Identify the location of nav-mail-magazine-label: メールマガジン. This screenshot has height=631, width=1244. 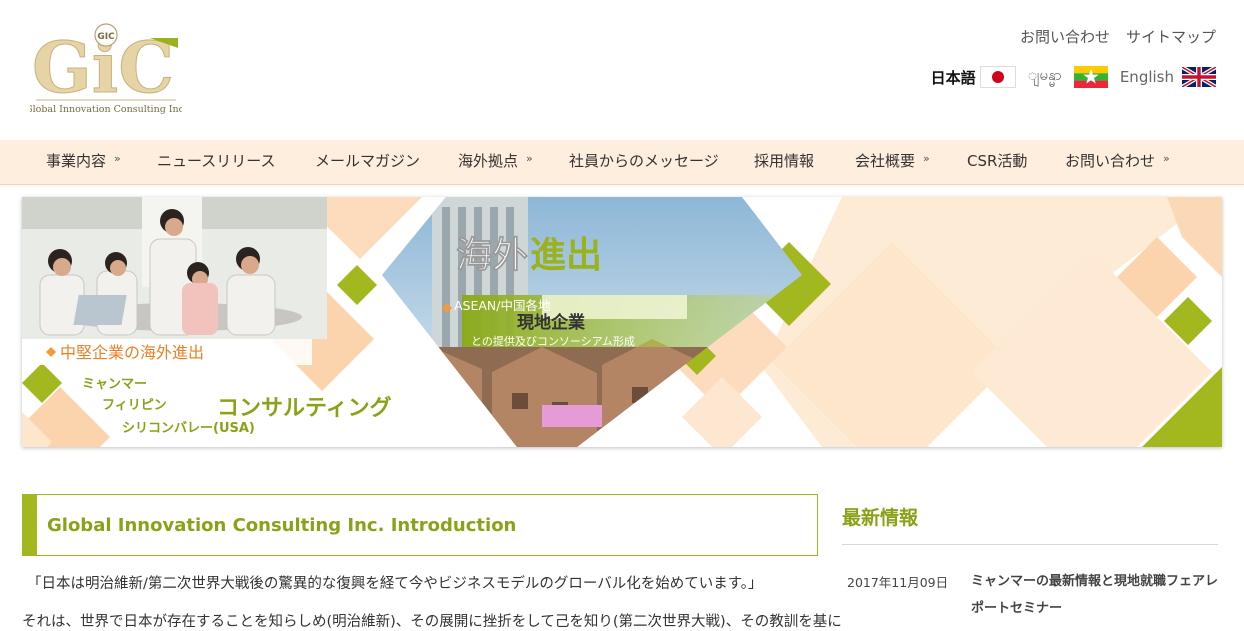
(368, 161).